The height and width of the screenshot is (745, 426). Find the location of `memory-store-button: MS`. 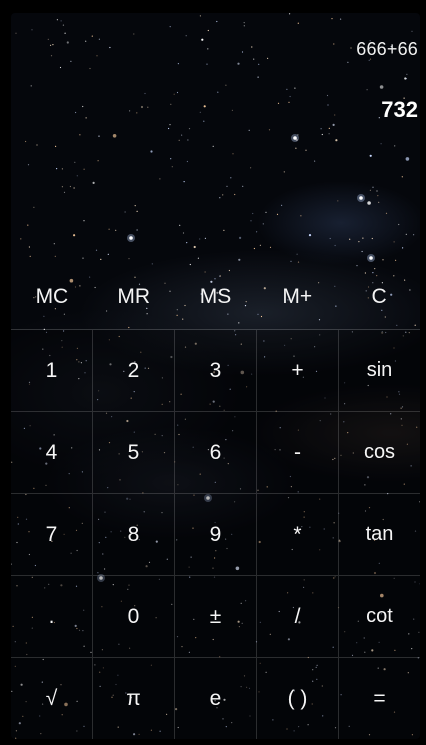

memory-store-button: MS is located at coordinates (216, 297).